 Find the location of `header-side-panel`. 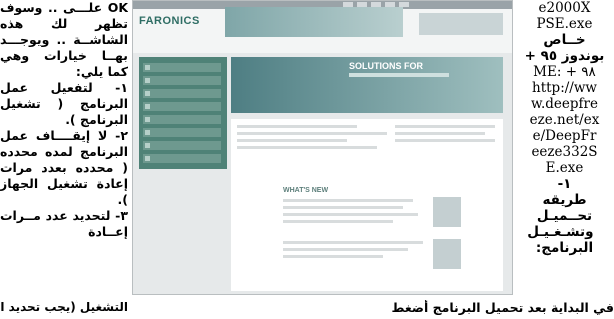

header-side-panel is located at coordinates (461, 24).